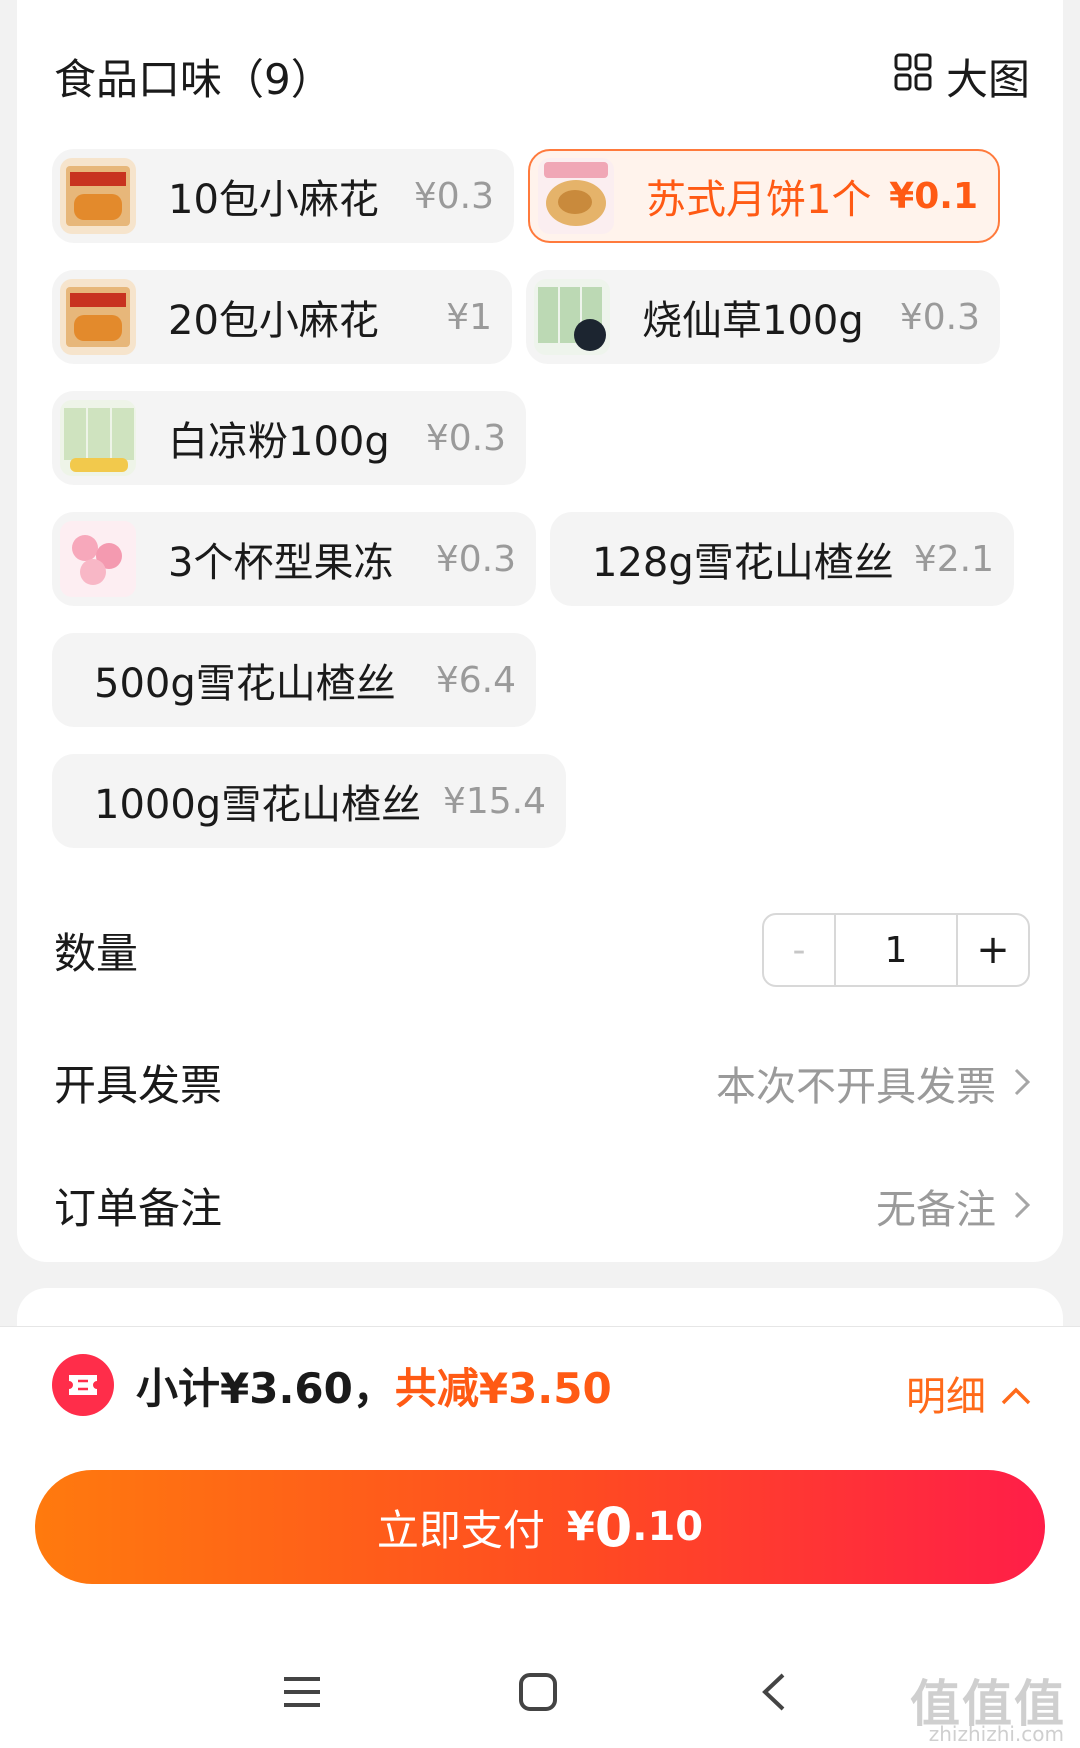 The width and height of the screenshot is (1080, 1748). I want to click on detail-label: 明细, so click(946, 1397).